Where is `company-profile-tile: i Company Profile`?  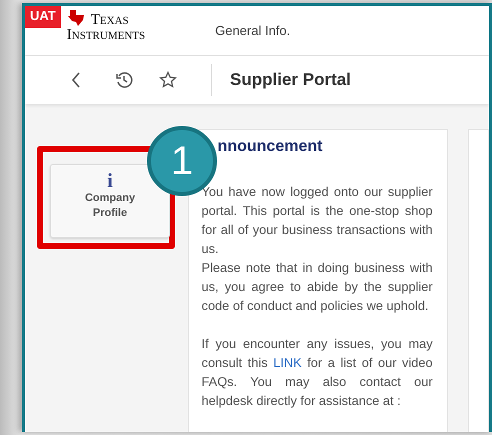
company-profile-tile: i Company Profile is located at coordinates (110, 201).